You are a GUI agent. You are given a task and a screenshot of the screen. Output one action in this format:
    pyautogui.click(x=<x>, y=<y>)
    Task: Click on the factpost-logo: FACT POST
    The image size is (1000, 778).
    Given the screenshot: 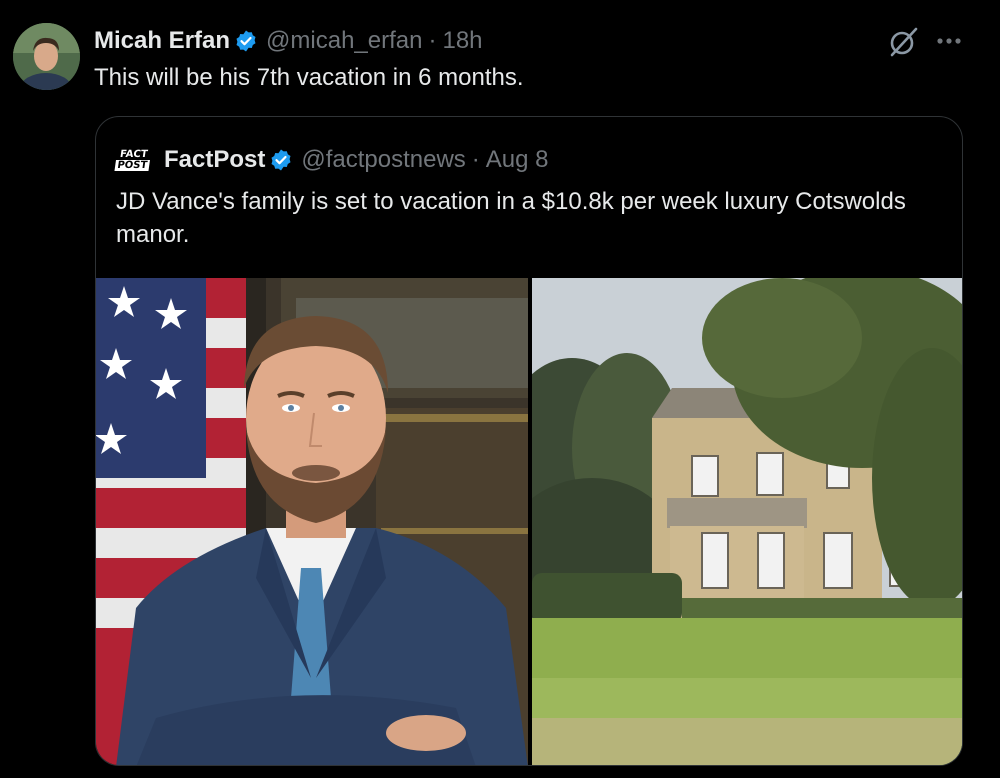 What is the action you would take?
    pyautogui.click(x=132, y=160)
    